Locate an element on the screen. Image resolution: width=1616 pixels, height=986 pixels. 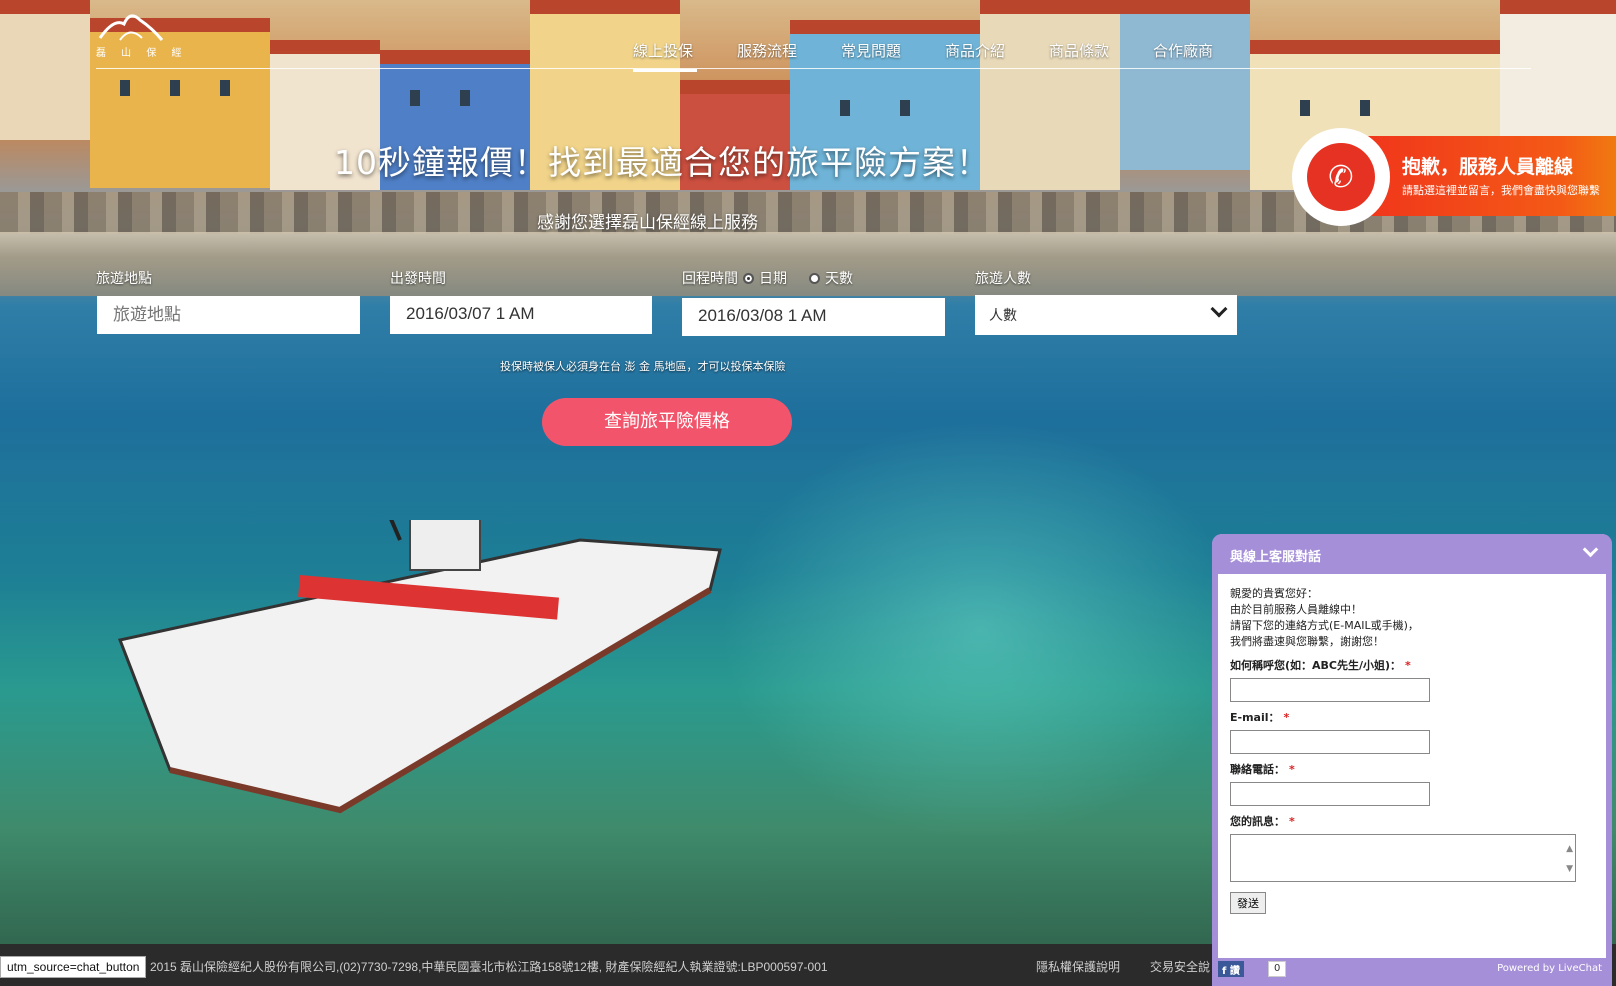
depart-label: 出發時間 is located at coordinates (418, 279).